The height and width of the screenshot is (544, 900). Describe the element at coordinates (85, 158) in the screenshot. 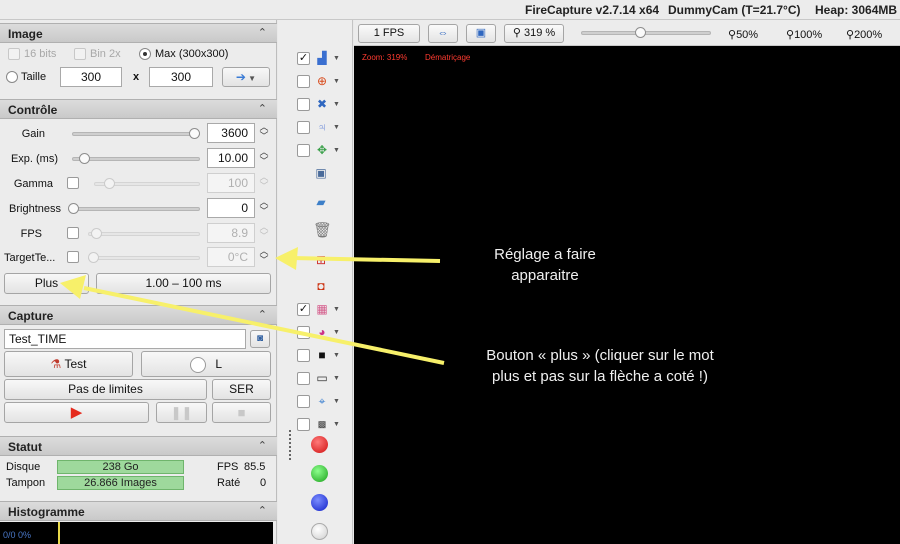

I see `exposure-slider-knob` at that location.